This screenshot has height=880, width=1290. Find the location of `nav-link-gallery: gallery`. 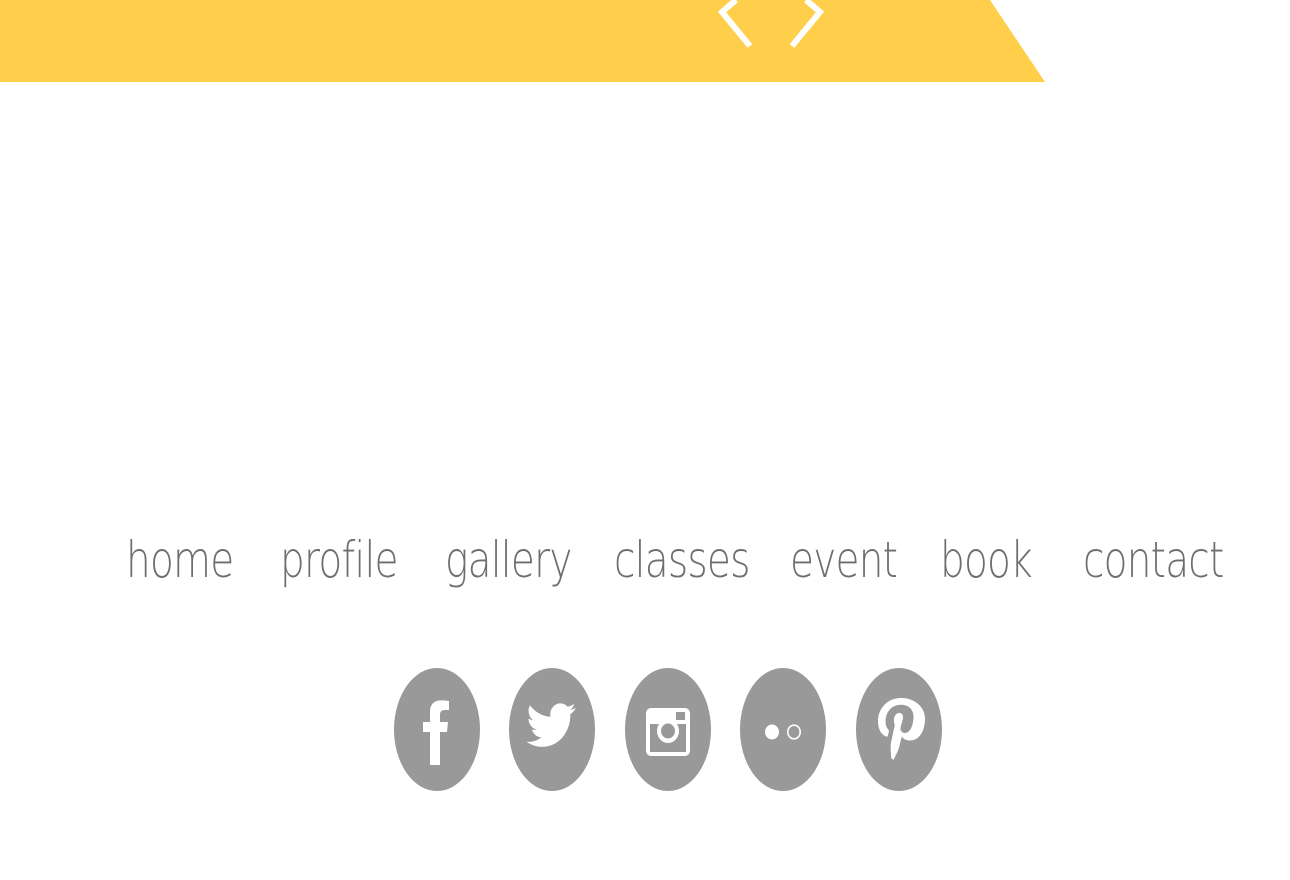

nav-link-gallery: gallery is located at coordinates (508, 560).